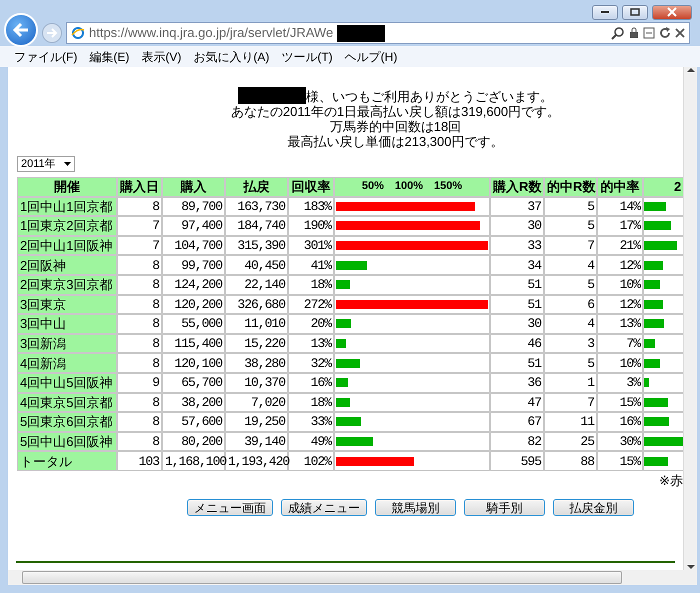  I want to click on column-header: 的中R数, so click(570, 187).